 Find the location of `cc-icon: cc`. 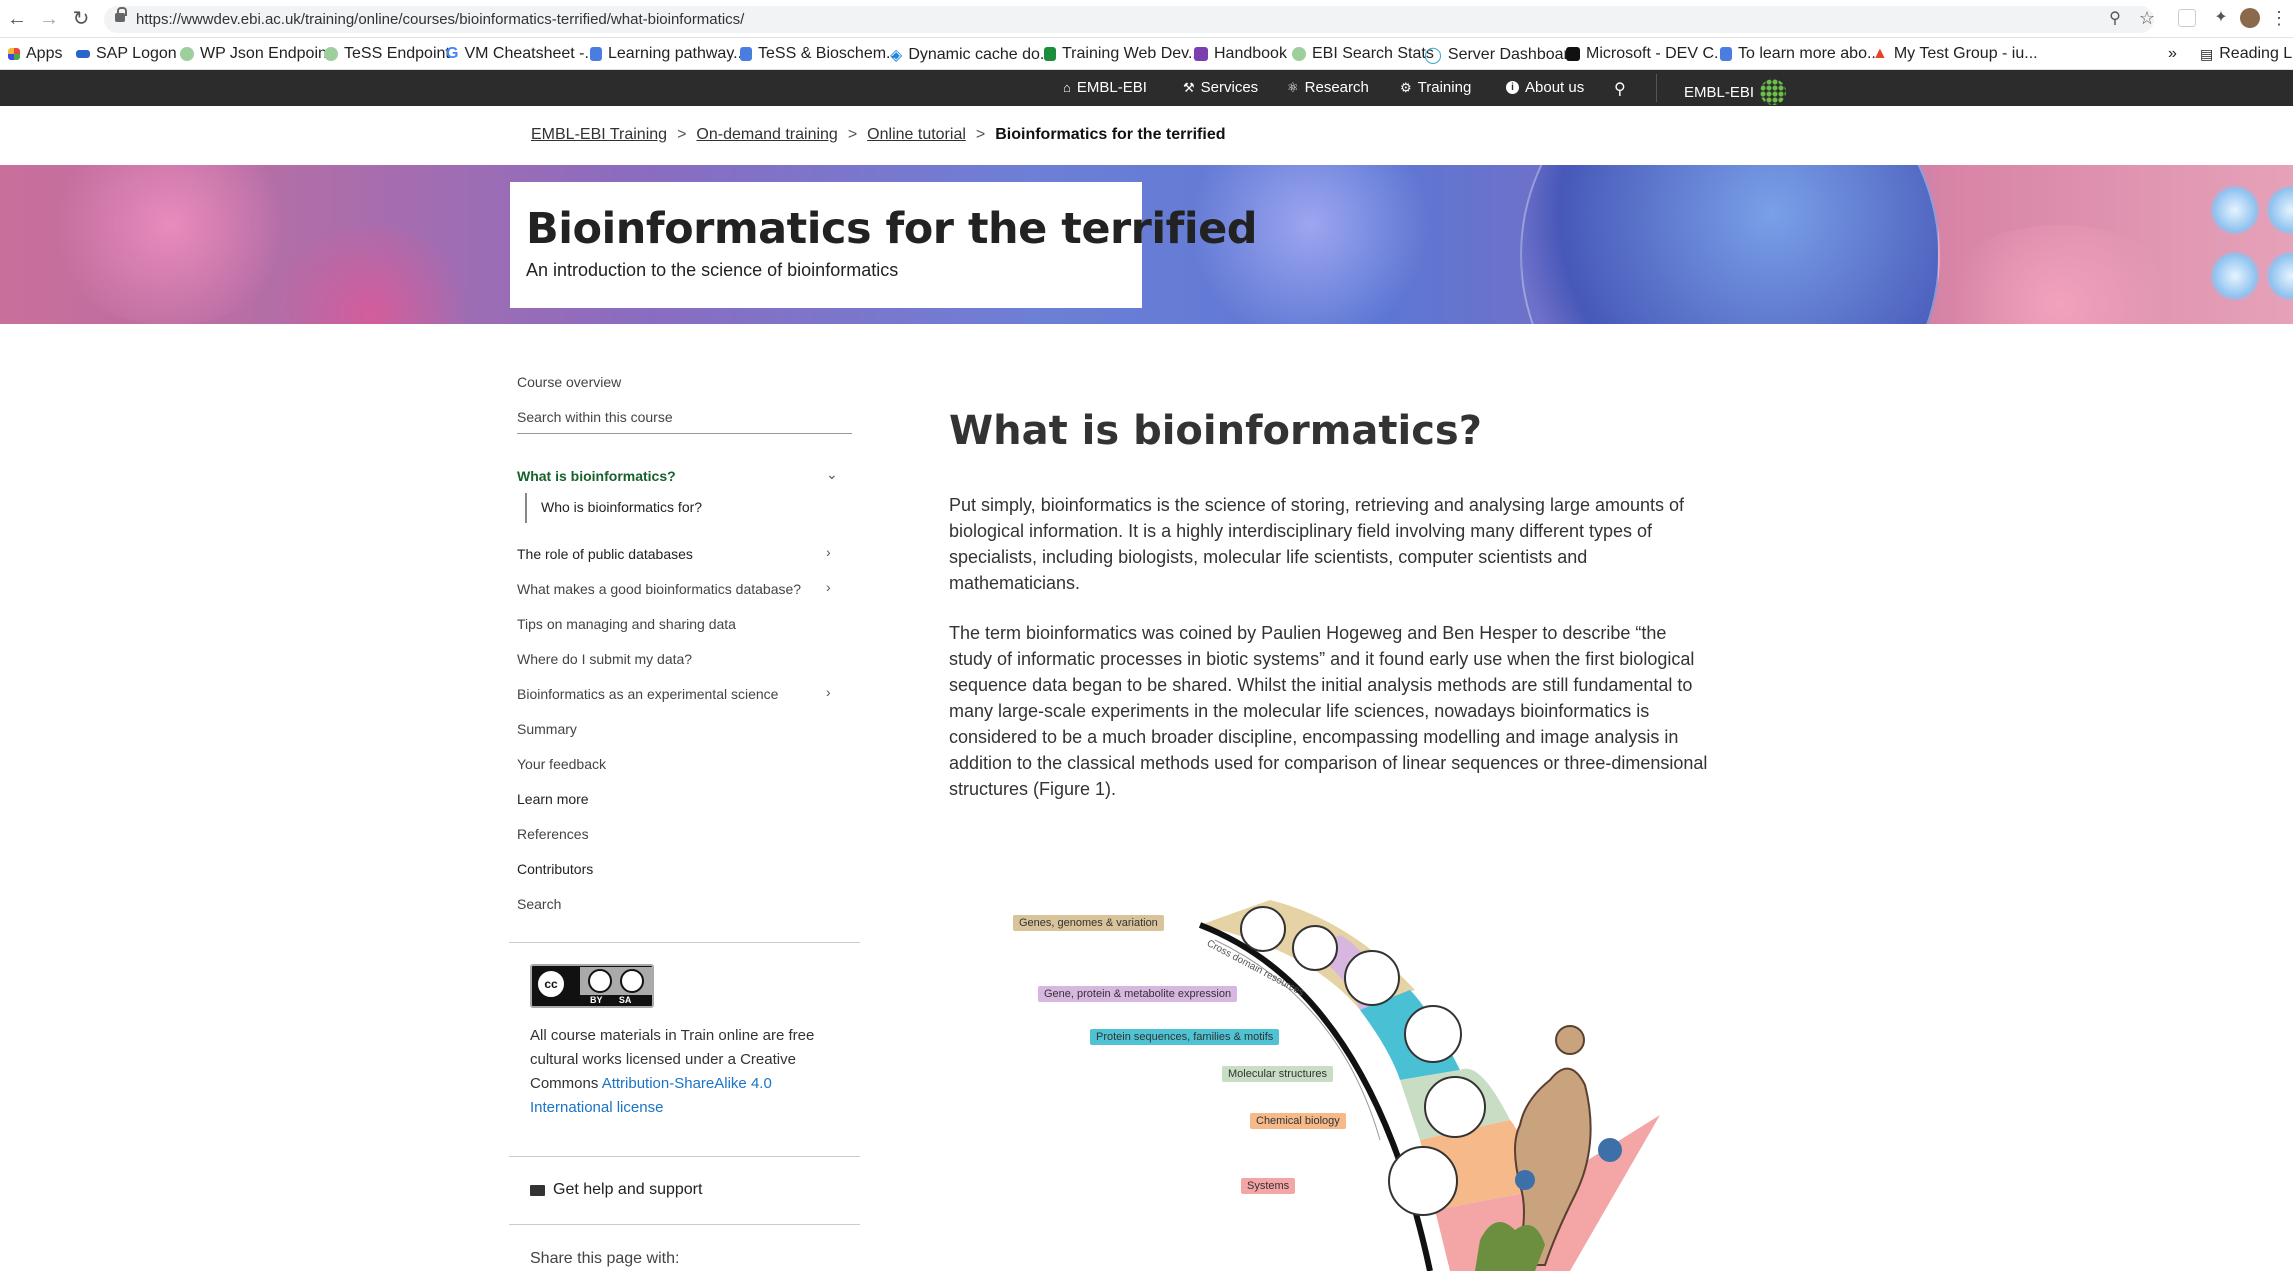

cc-icon: cc is located at coordinates (551, 984).